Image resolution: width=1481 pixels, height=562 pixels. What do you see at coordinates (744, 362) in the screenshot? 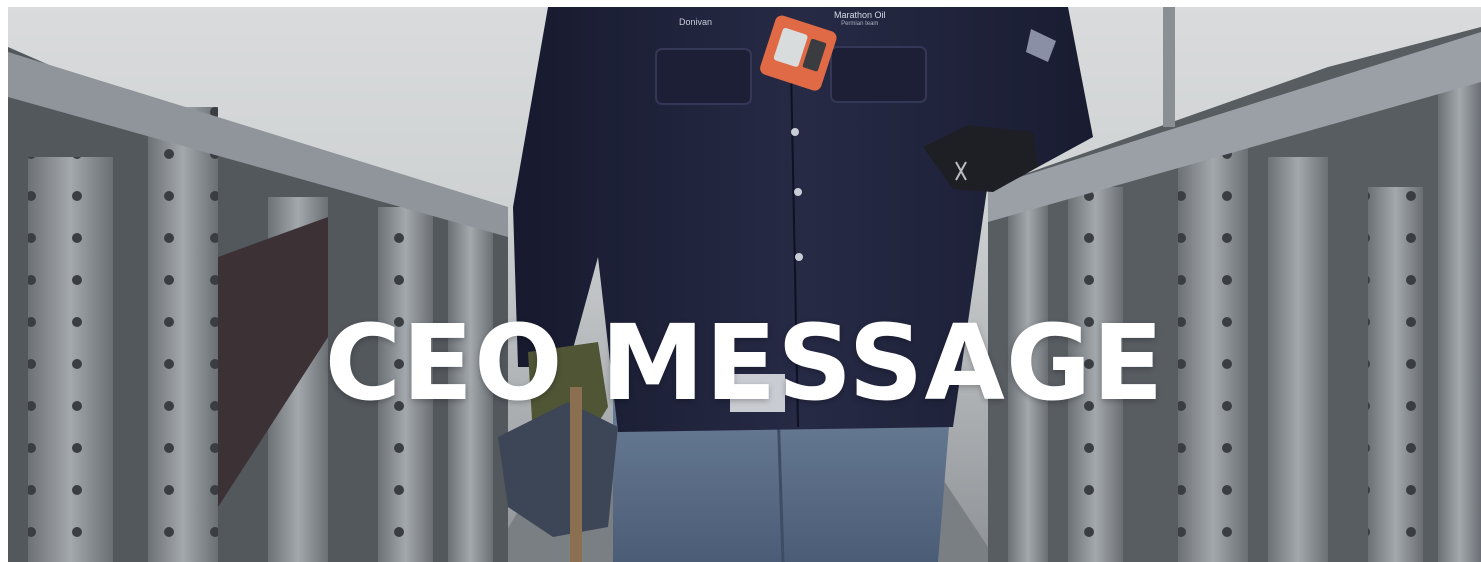
I see `page-title: CEO MESSAGE` at bounding box center [744, 362].